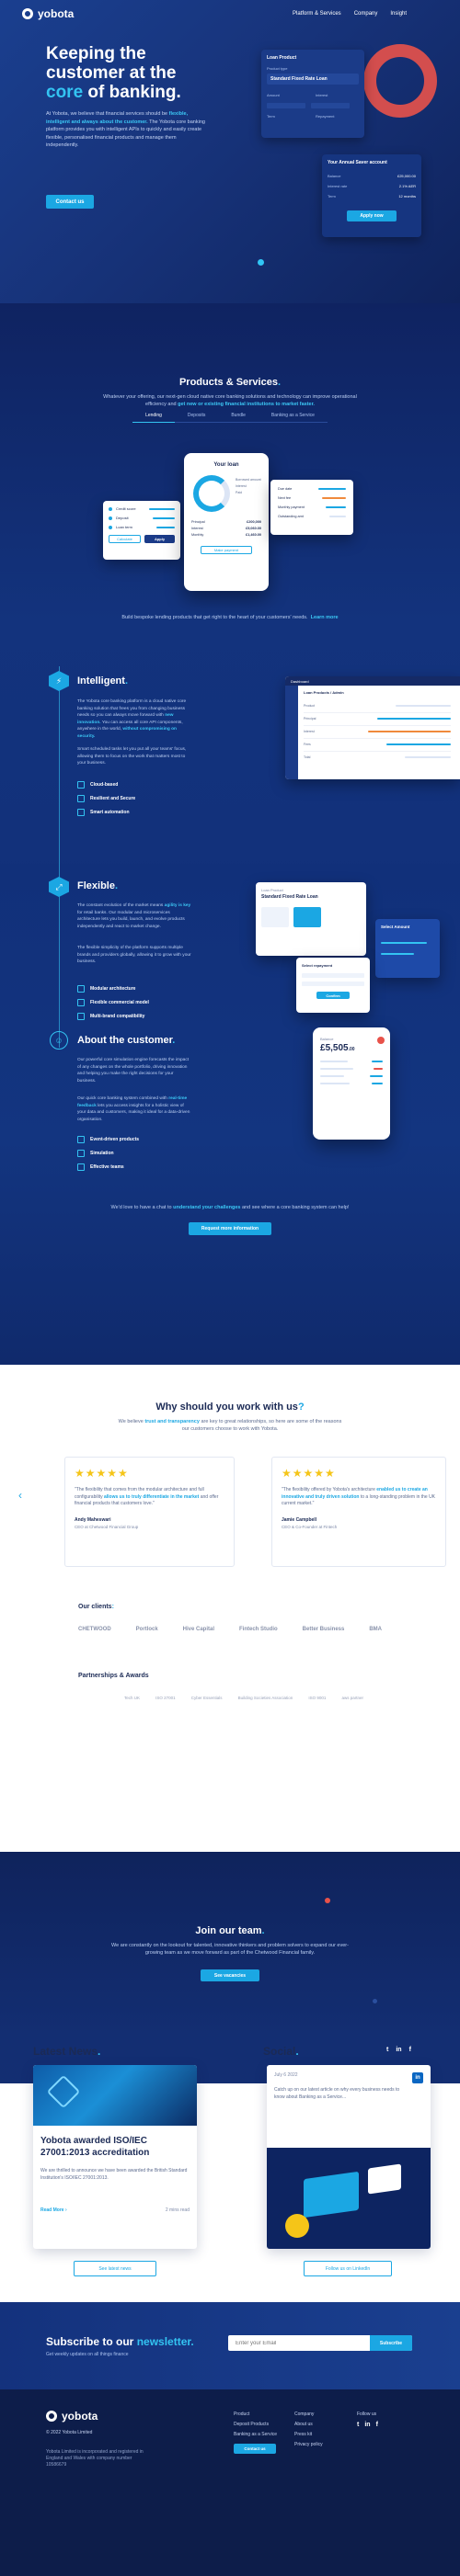  Describe the element at coordinates (226, 1407) in the screenshot. I see `why-title-text: Why should you work with us` at that location.